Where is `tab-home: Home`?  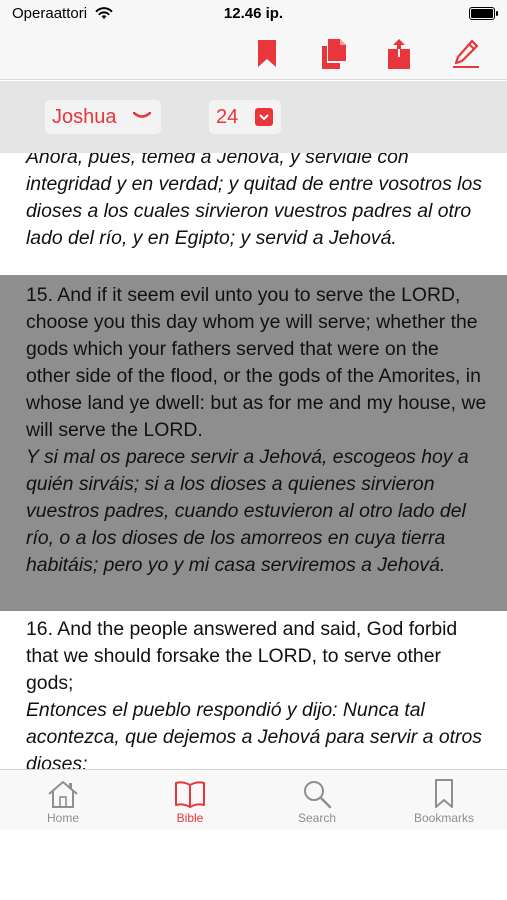 tab-home: Home is located at coordinates (63, 800).